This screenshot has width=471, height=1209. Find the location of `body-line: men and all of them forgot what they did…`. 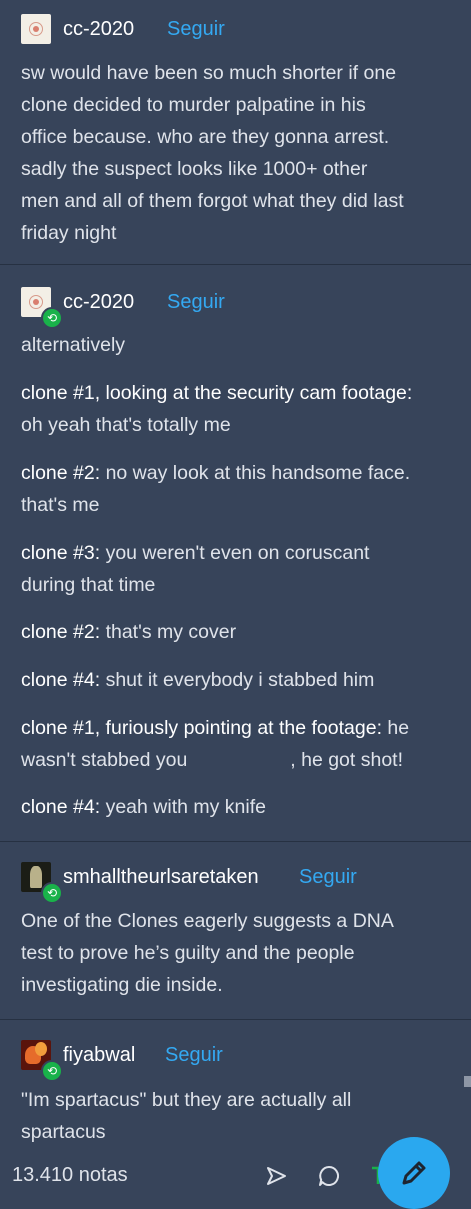

body-line: men and all of them forgot what they did… is located at coordinates (212, 201).